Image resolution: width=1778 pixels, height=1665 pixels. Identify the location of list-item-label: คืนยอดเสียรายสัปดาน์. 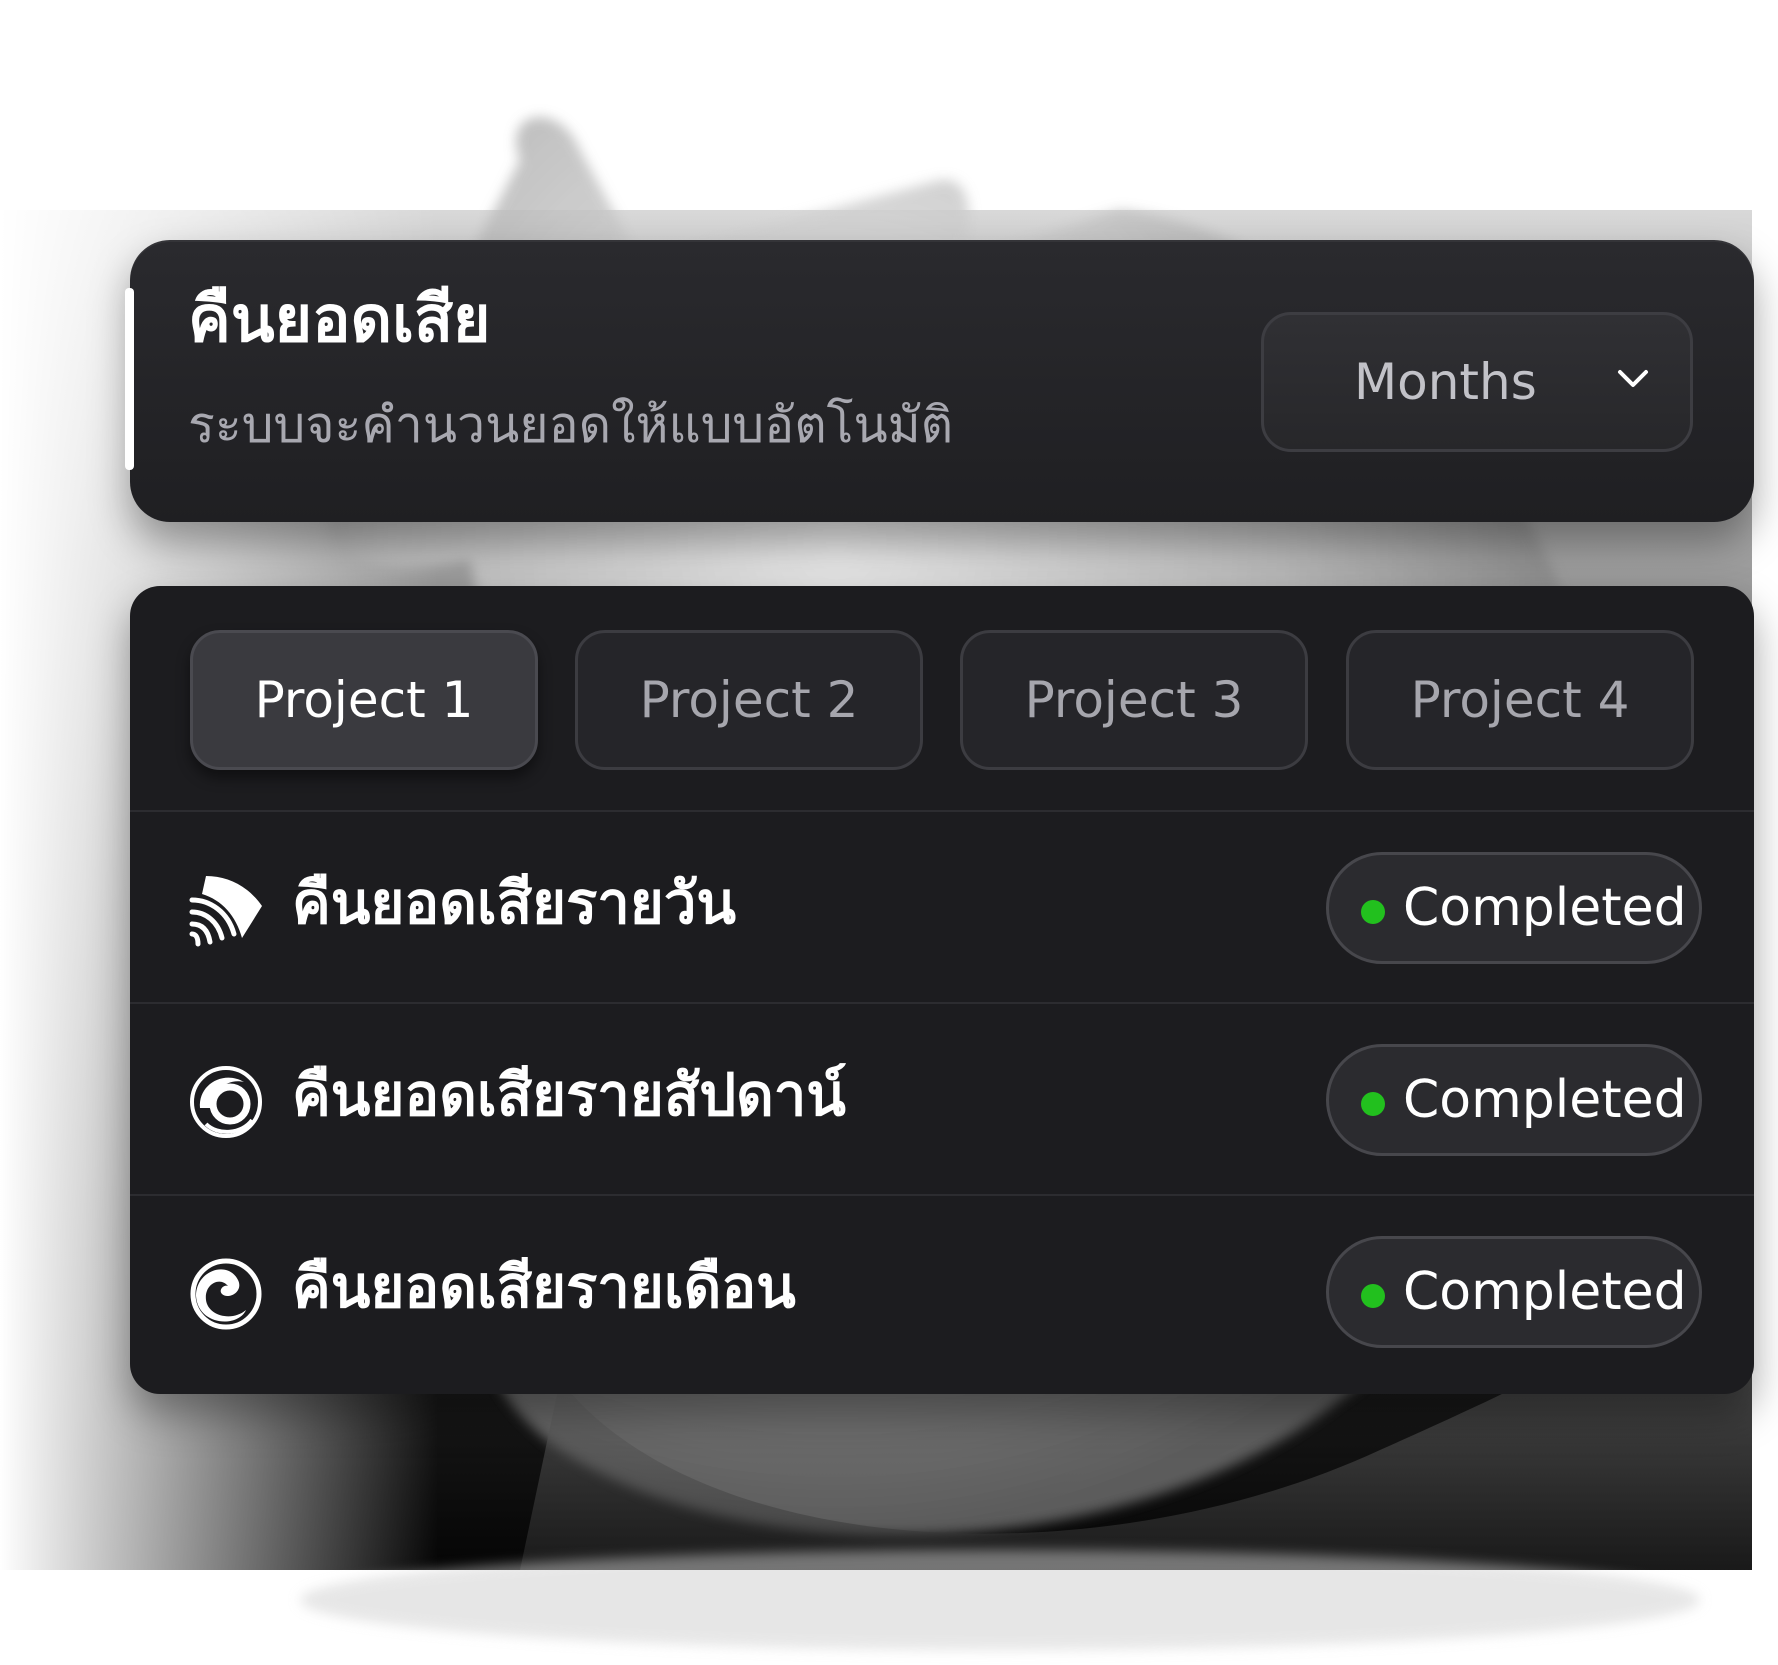
(569, 1095).